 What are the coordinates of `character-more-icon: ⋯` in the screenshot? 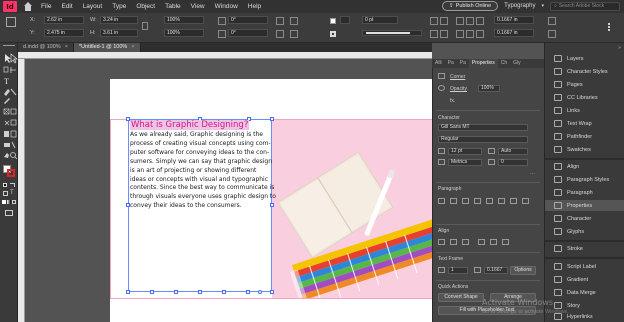 It's located at (533, 174).